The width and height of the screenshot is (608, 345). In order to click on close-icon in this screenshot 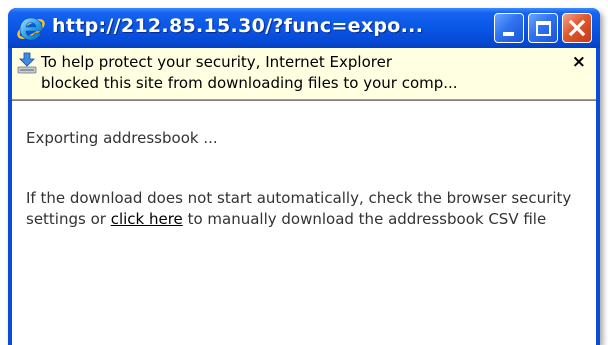, I will do `click(577, 28)`.